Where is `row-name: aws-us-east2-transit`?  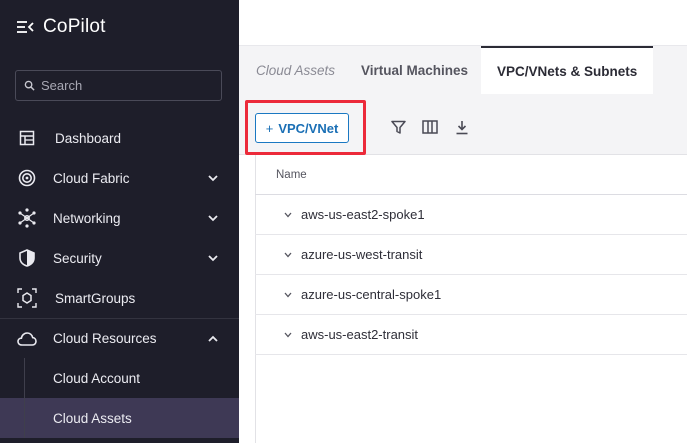 row-name: aws-us-east2-transit is located at coordinates (360, 334).